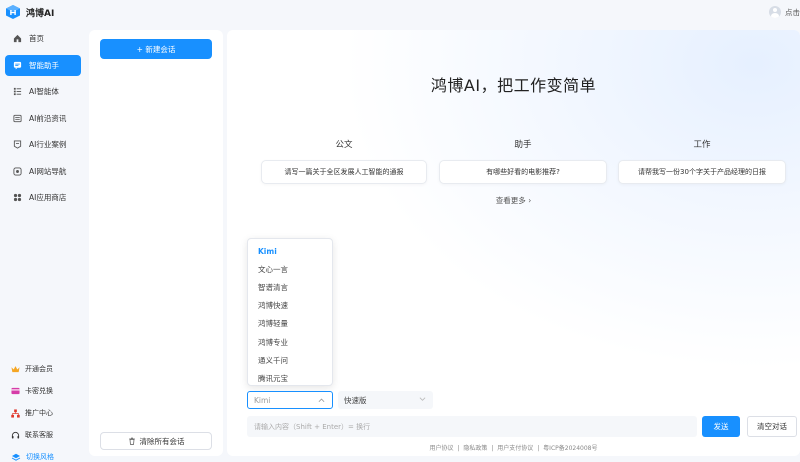 This screenshot has height=462, width=800. Describe the element at coordinates (156, 49) in the screenshot. I see `new-chat-button: + 新建会话` at that location.